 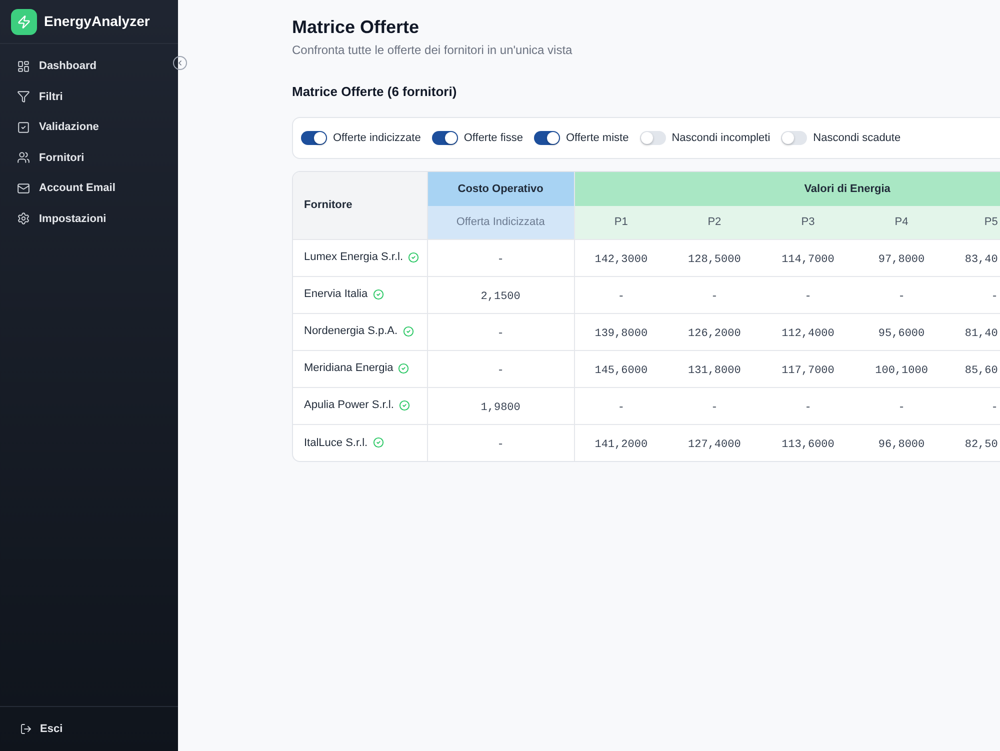 I want to click on envelope-icon, so click(x=23, y=188).